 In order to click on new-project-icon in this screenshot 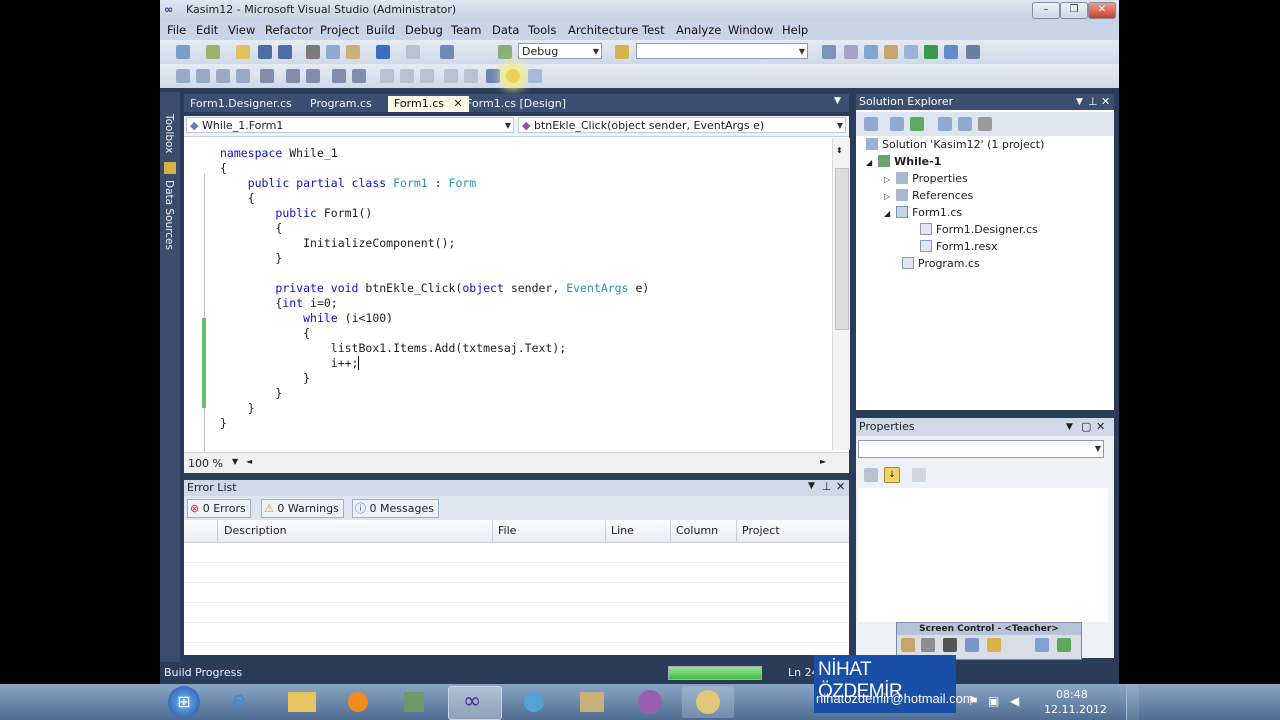, I will do `click(183, 52)`.